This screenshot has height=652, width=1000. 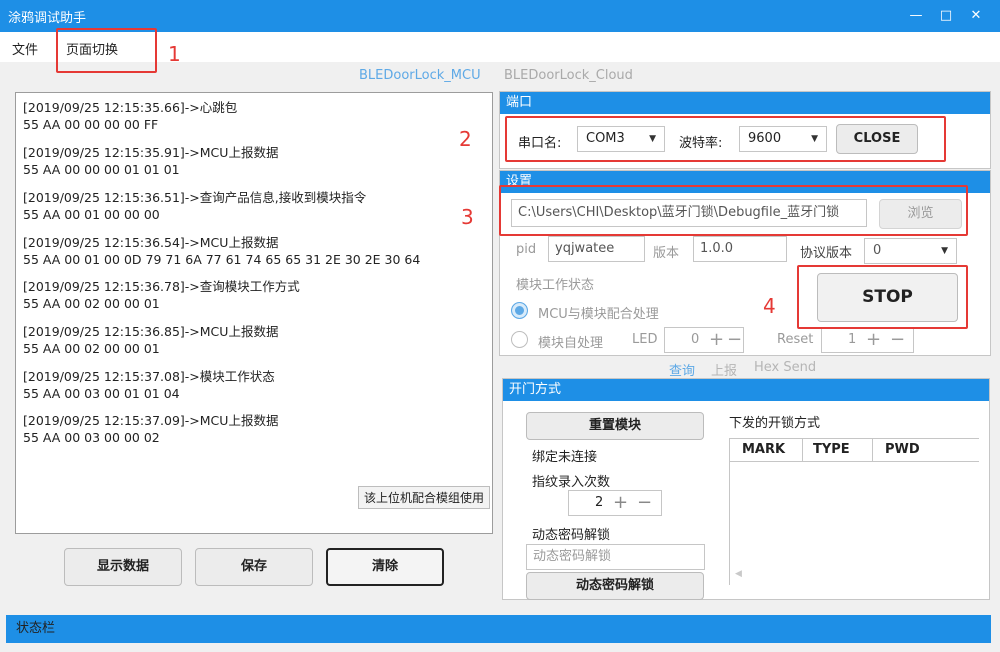 What do you see at coordinates (91, 124) in the screenshot?
I see `log-entry-hex: 55 AA 00 00 00 00 FF` at bounding box center [91, 124].